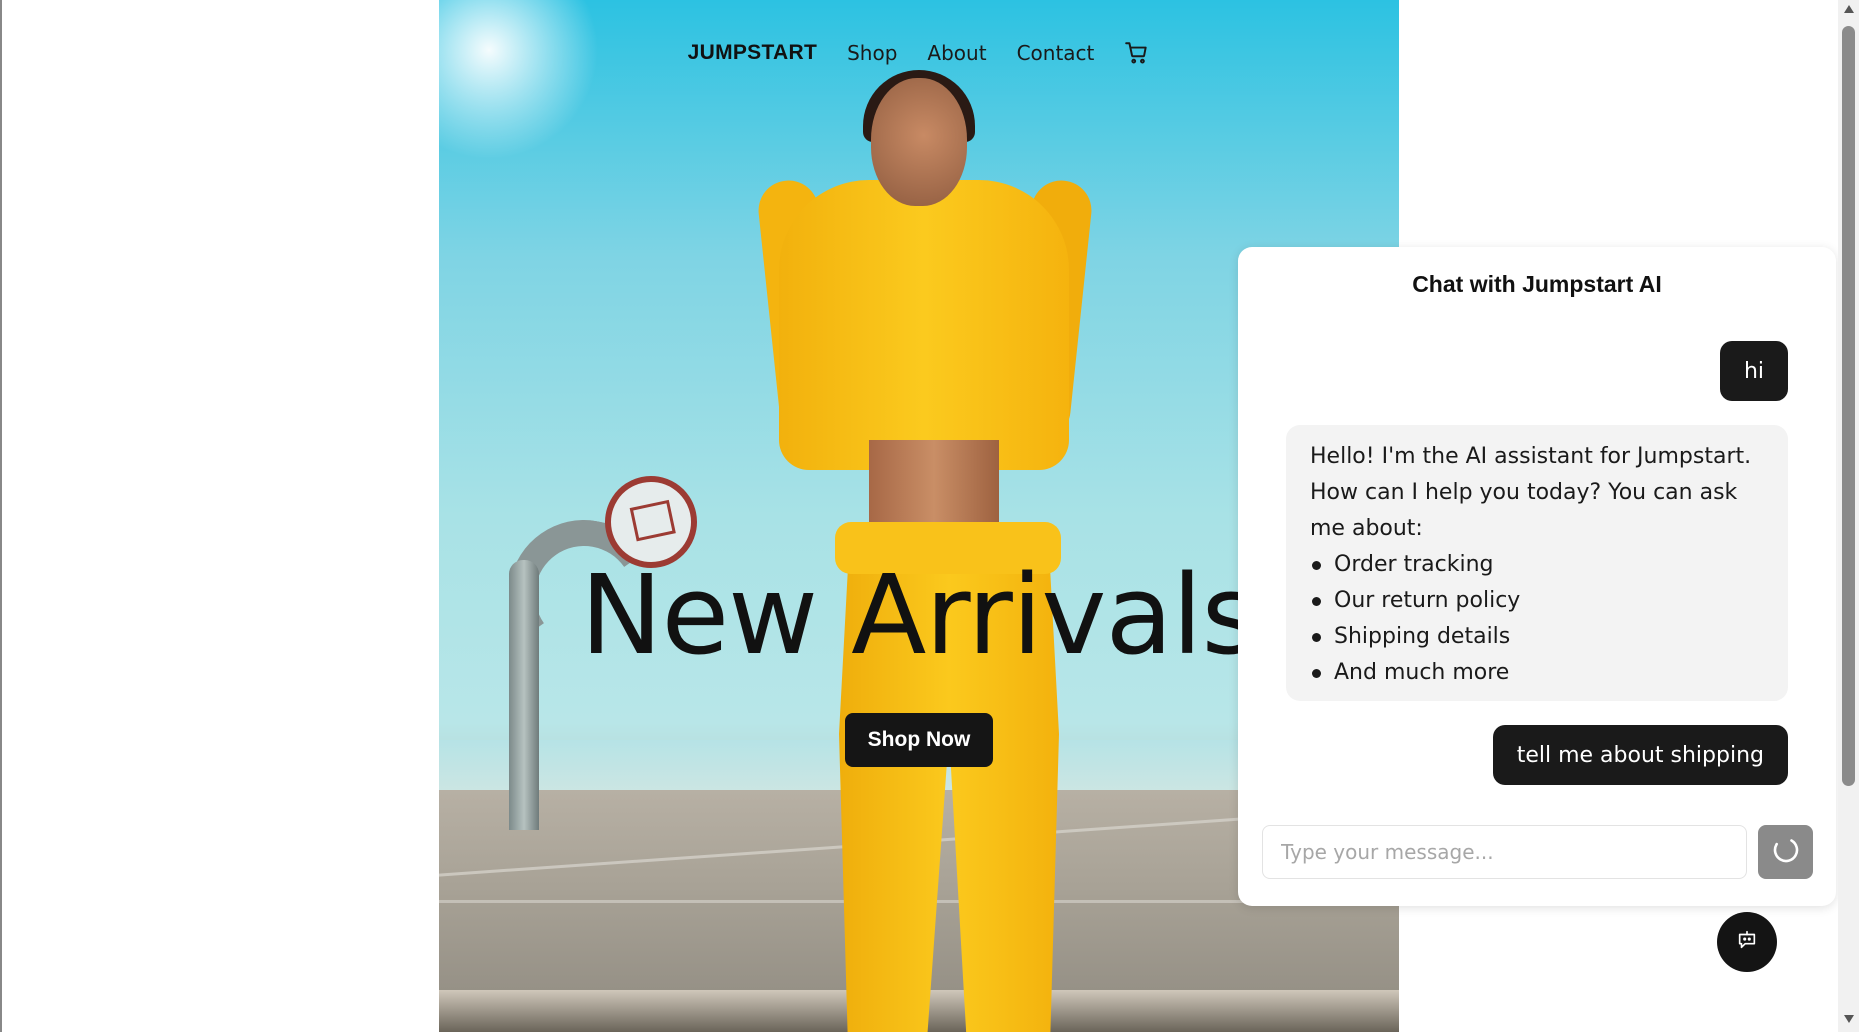 Image resolution: width=1859 pixels, height=1032 pixels. Describe the element at coordinates (872, 53) in the screenshot. I see `nav-link-shop: Shop` at that location.